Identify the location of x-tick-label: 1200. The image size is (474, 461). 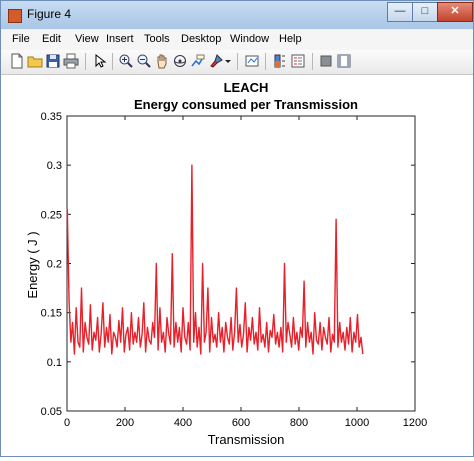
(415, 423).